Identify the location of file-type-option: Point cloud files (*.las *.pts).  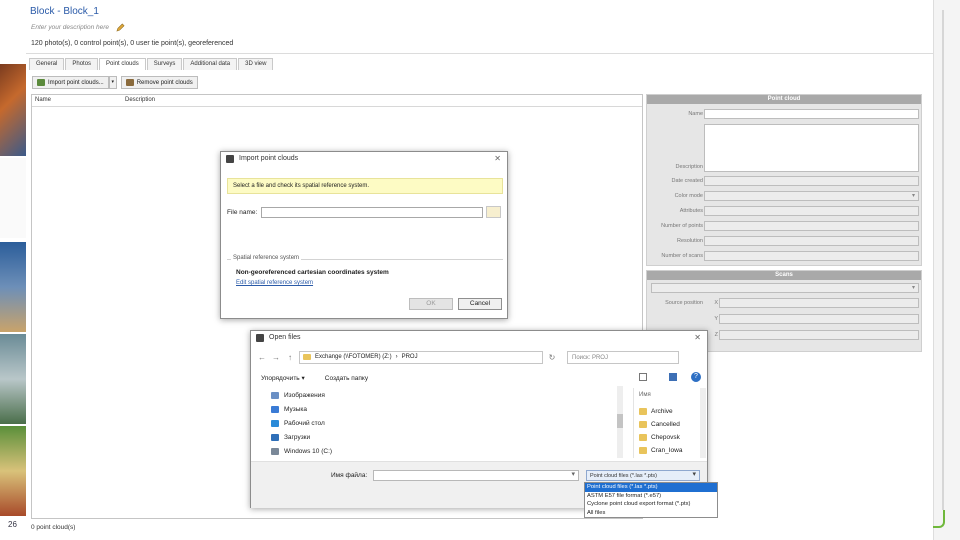
(651, 487).